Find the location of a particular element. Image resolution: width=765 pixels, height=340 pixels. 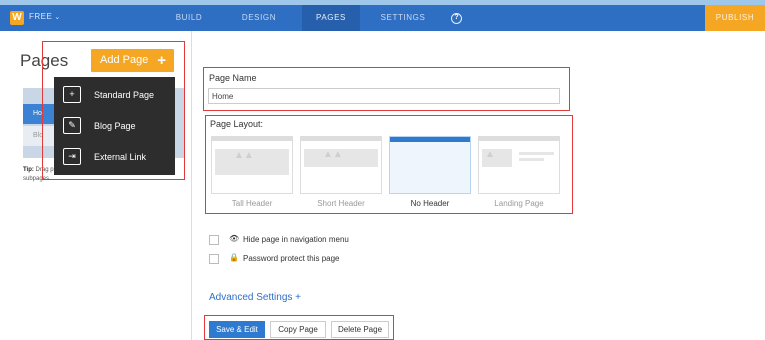

plan-dropdown: FREE ⌄ is located at coordinates (45, 16).